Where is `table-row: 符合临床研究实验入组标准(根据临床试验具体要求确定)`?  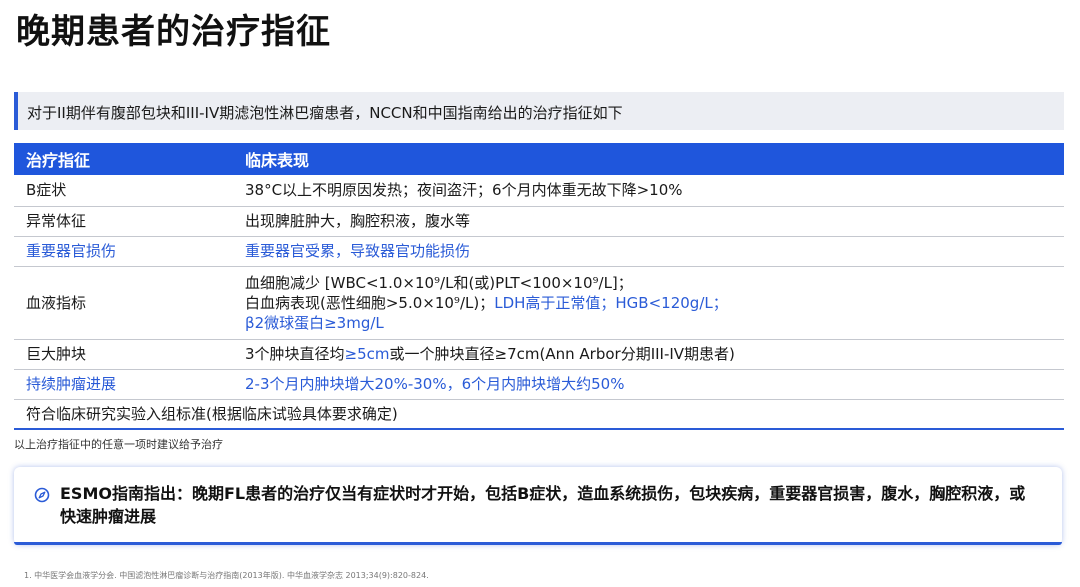 table-row: 符合临床研究实验入组标准(根据临床试验具体要求确定) is located at coordinates (539, 414).